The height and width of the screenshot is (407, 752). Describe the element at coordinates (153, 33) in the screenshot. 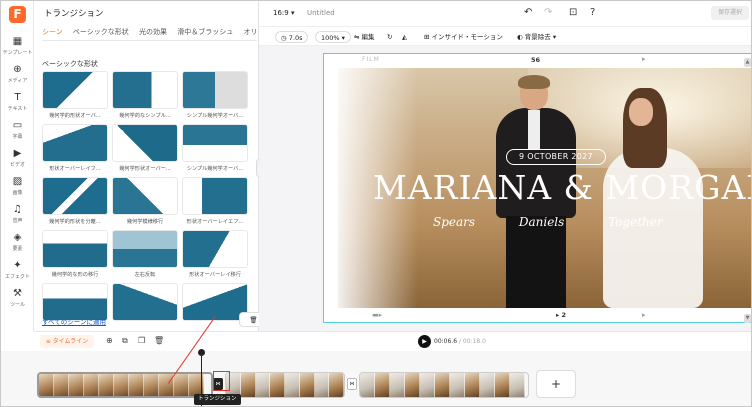

I see `tab-light-effects: 光の効果` at that location.